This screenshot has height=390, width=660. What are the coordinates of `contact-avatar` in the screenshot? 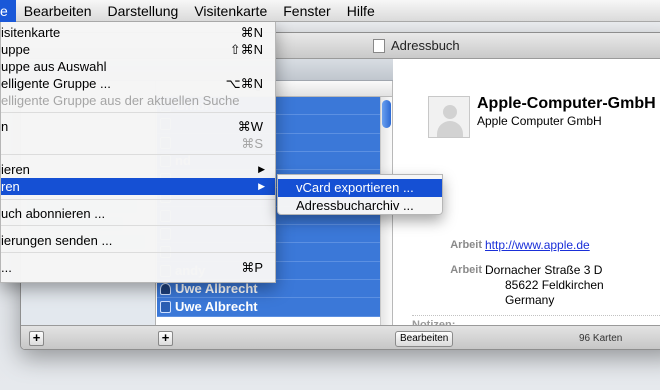 It's located at (449, 117).